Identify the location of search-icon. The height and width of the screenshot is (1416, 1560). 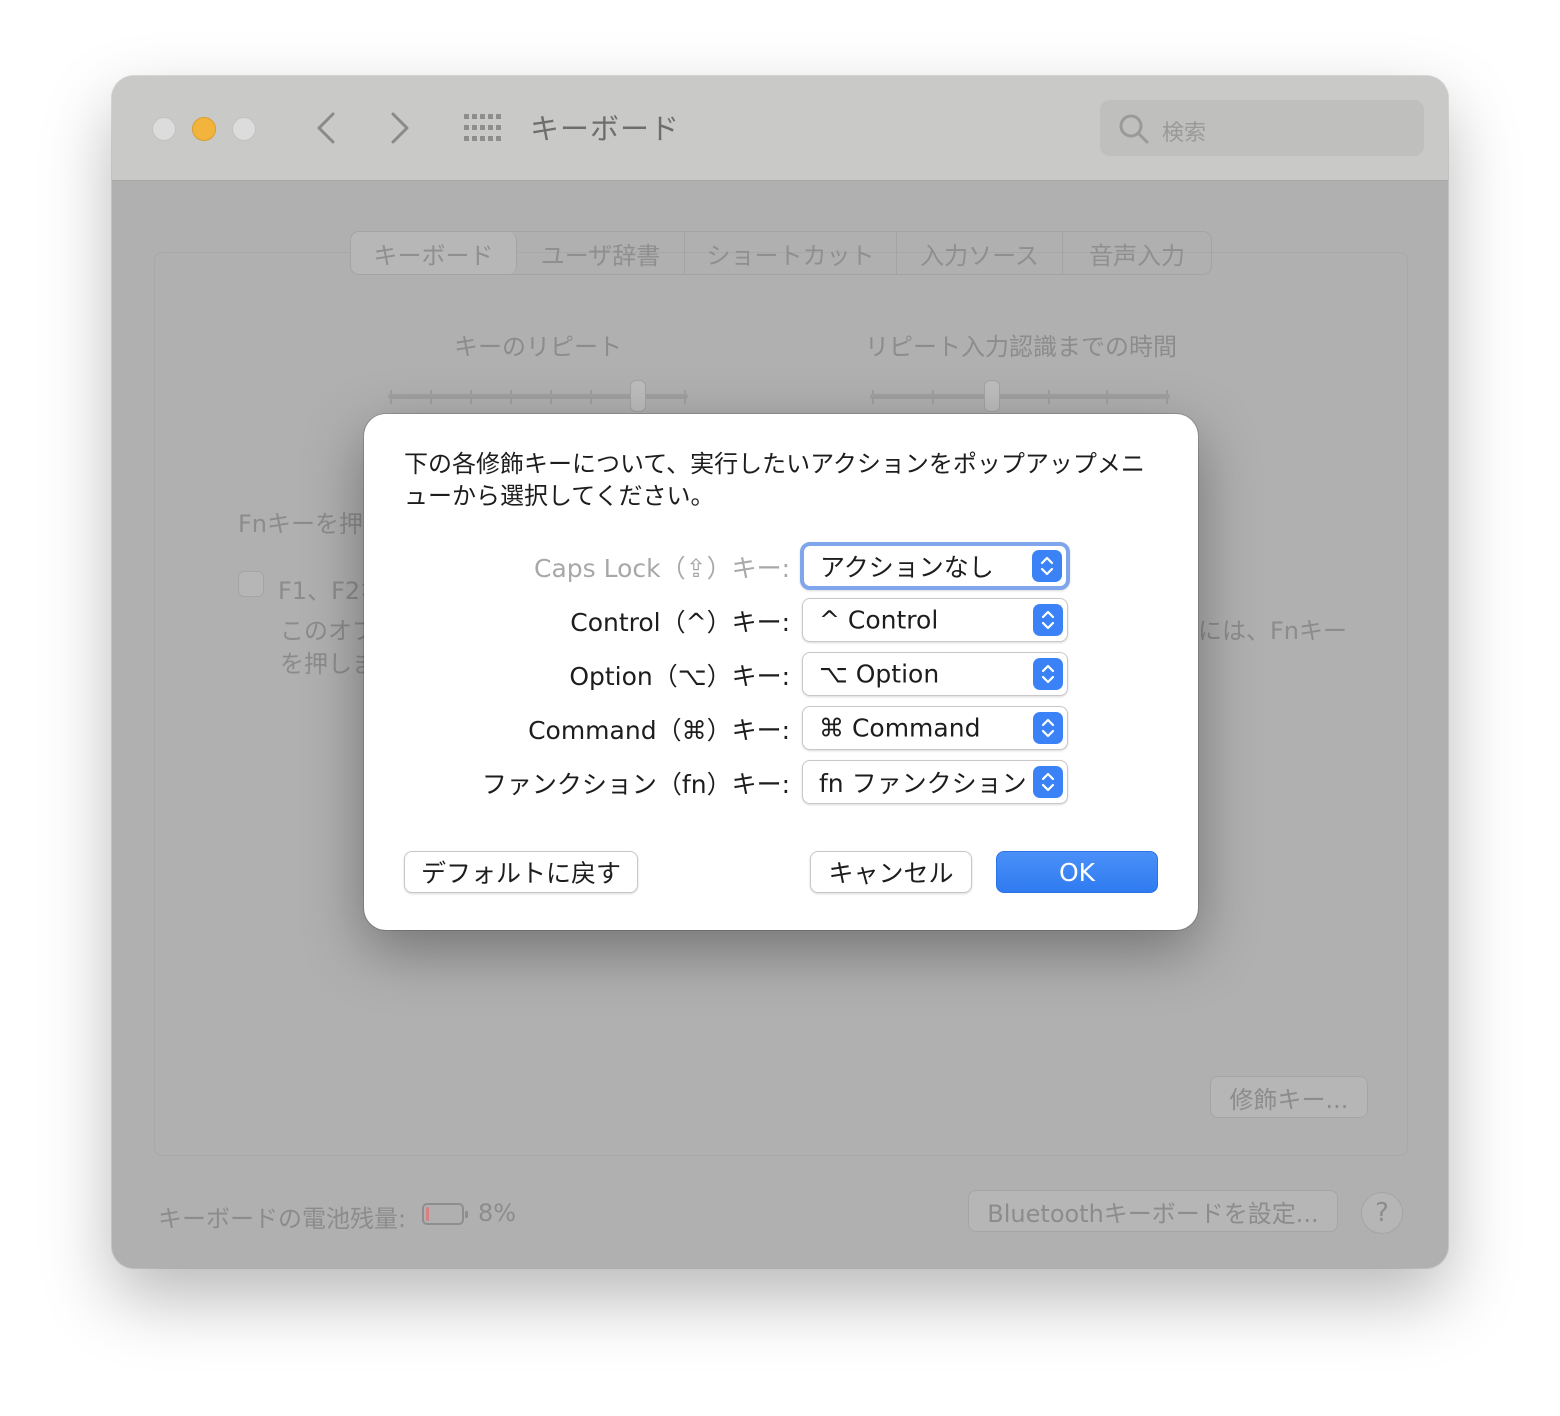
(1134, 129).